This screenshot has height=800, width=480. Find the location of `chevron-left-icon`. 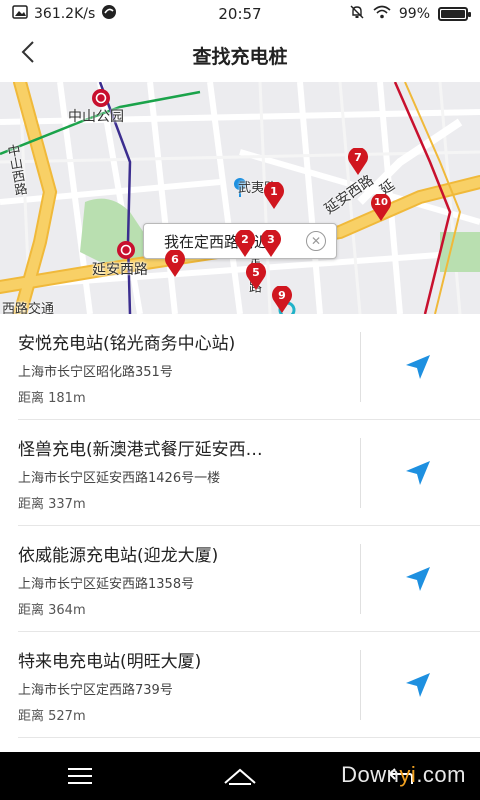

chevron-left-icon is located at coordinates (28, 54).